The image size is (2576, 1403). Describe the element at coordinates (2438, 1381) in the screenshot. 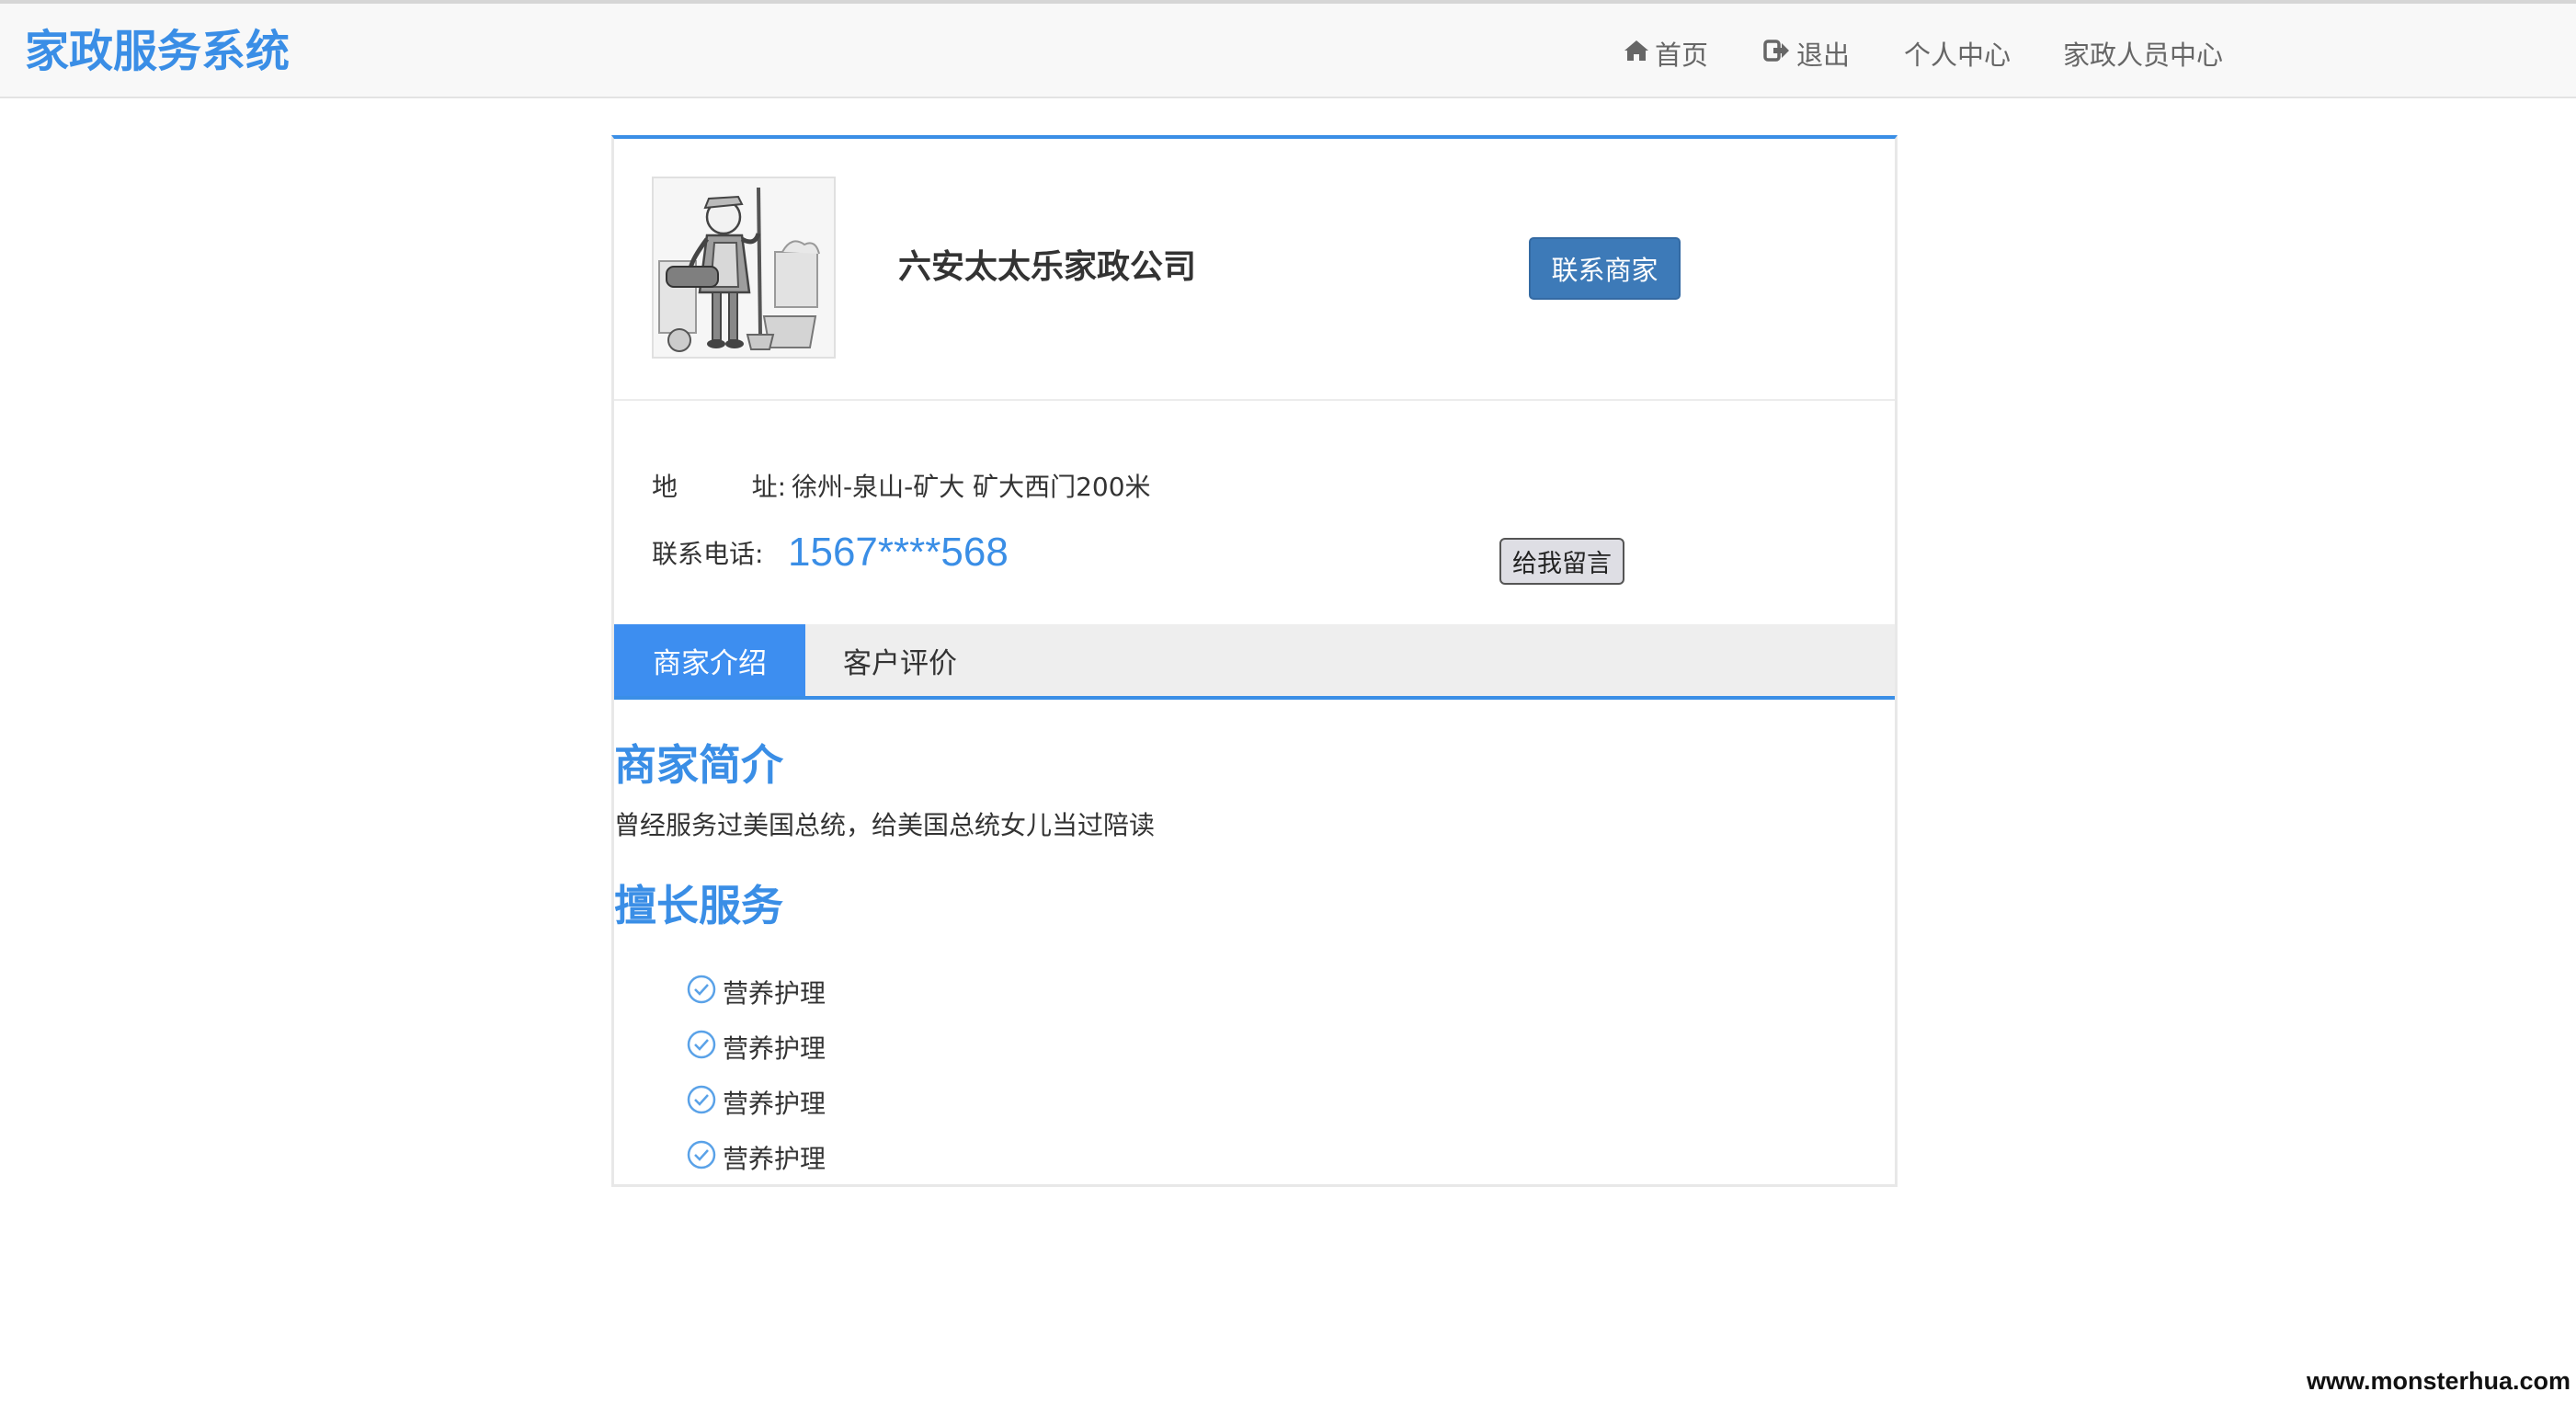

I see `watermark: www.monsterhua.com` at that location.